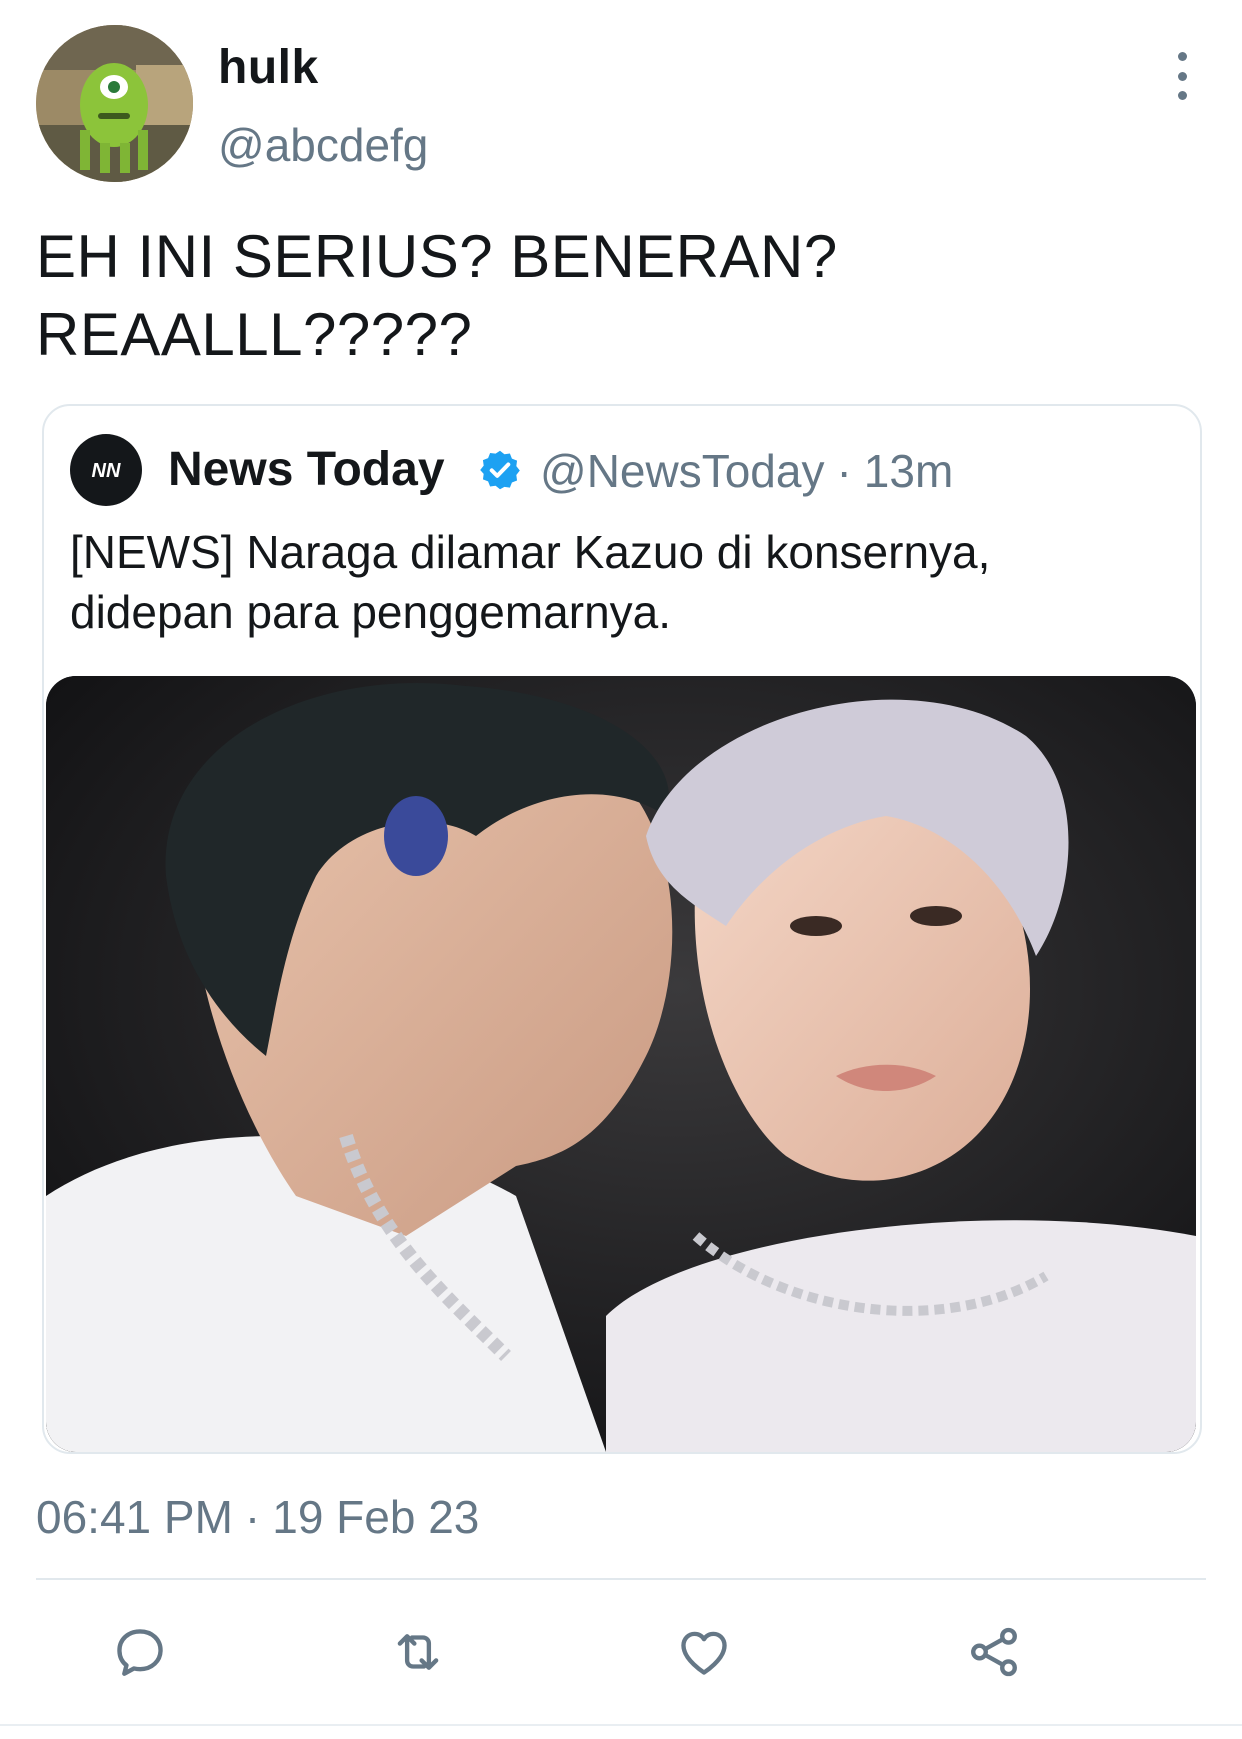 The image size is (1242, 1739). Describe the element at coordinates (306, 469) in the screenshot. I see `quoted-author-name: News Today` at that location.